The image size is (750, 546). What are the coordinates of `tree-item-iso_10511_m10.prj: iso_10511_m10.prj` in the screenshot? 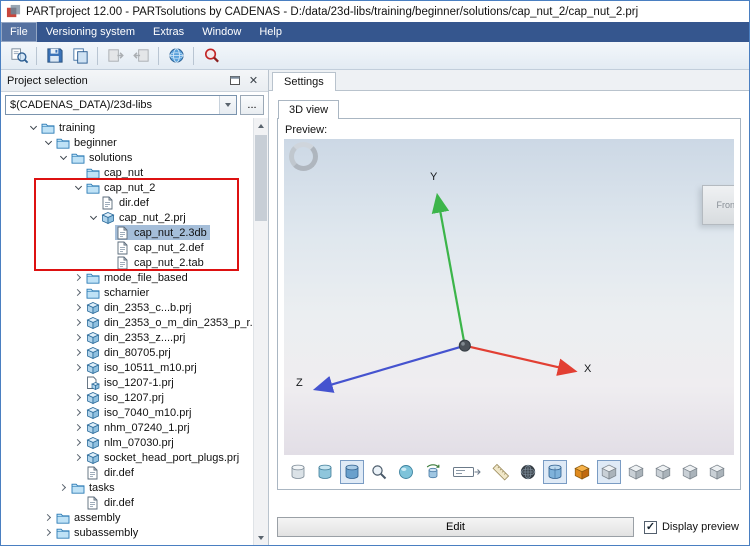 It's located at (127, 367).